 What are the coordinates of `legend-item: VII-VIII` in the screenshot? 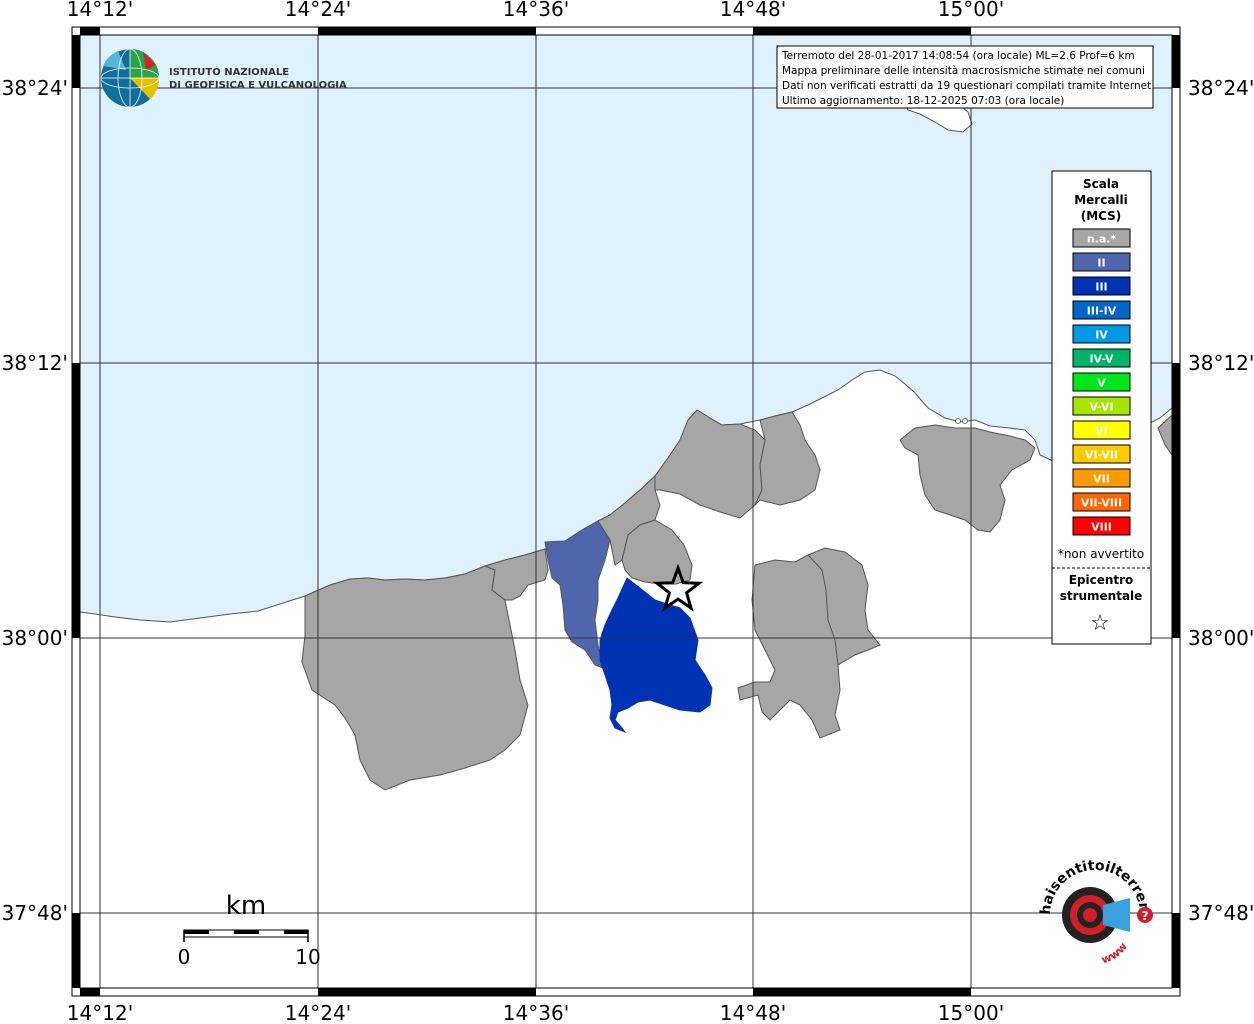 It's located at (1101, 502).